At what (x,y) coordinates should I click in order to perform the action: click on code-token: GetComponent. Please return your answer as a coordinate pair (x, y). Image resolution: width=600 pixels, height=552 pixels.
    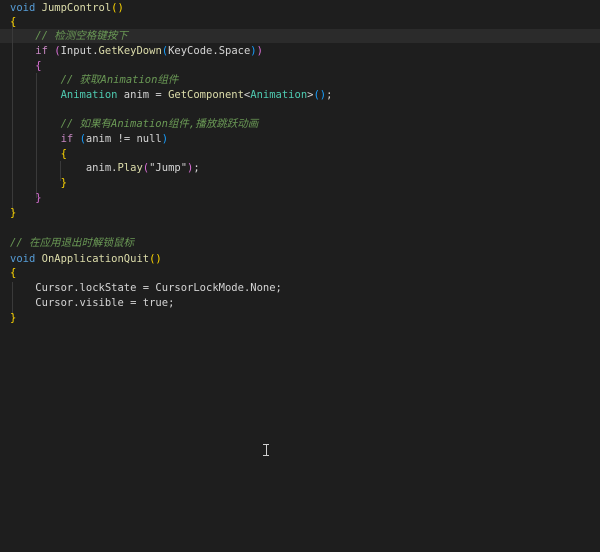
    Looking at the image, I should click on (206, 95).